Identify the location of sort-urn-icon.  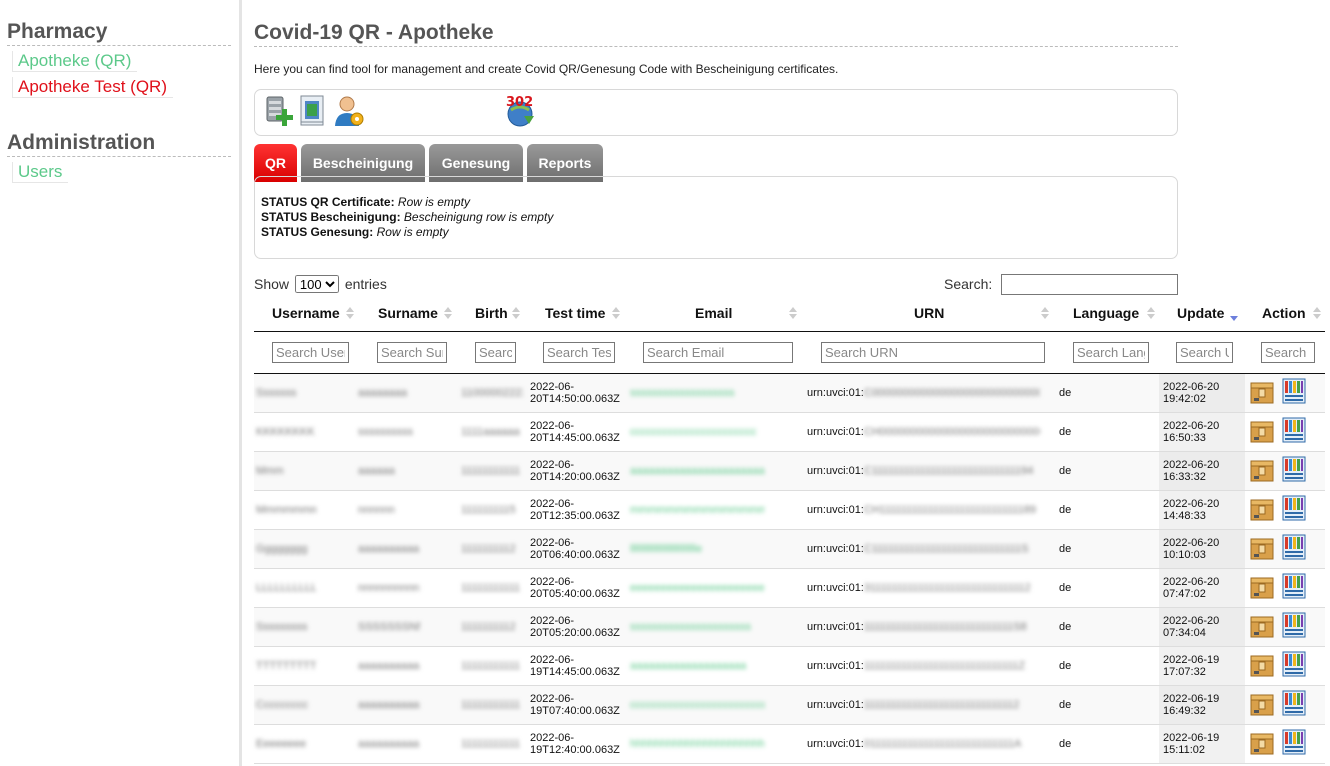
(1045, 314).